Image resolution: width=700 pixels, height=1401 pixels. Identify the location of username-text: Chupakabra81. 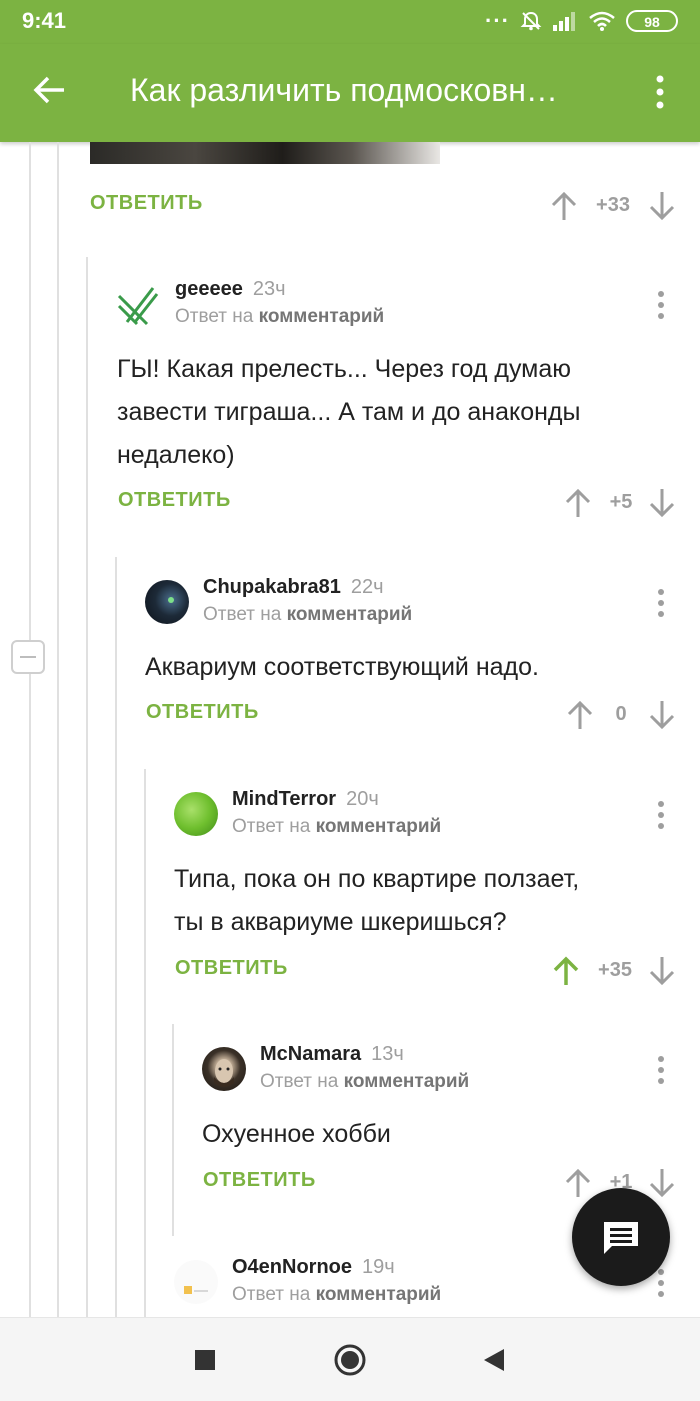
(272, 587).